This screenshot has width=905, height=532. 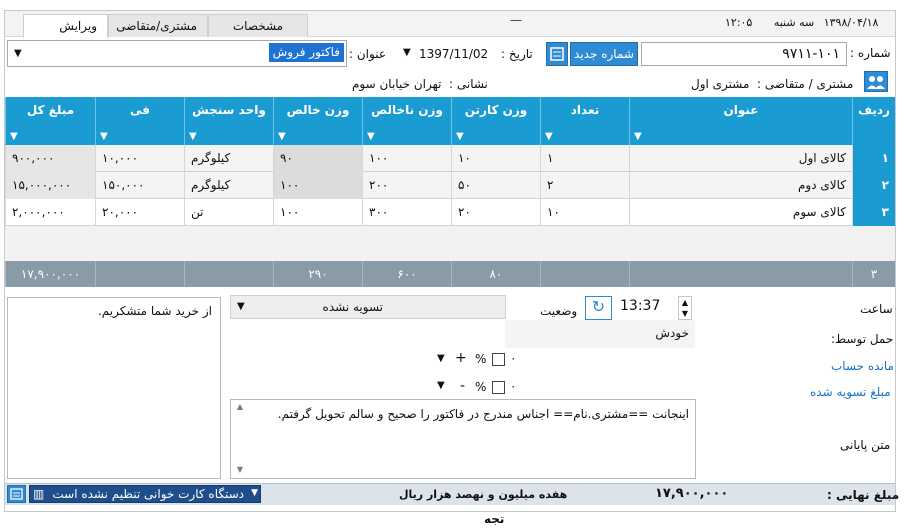 What do you see at coordinates (873, 185) in the screenshot?
I see `row-number: ۲` at bounding box center [873, 185].